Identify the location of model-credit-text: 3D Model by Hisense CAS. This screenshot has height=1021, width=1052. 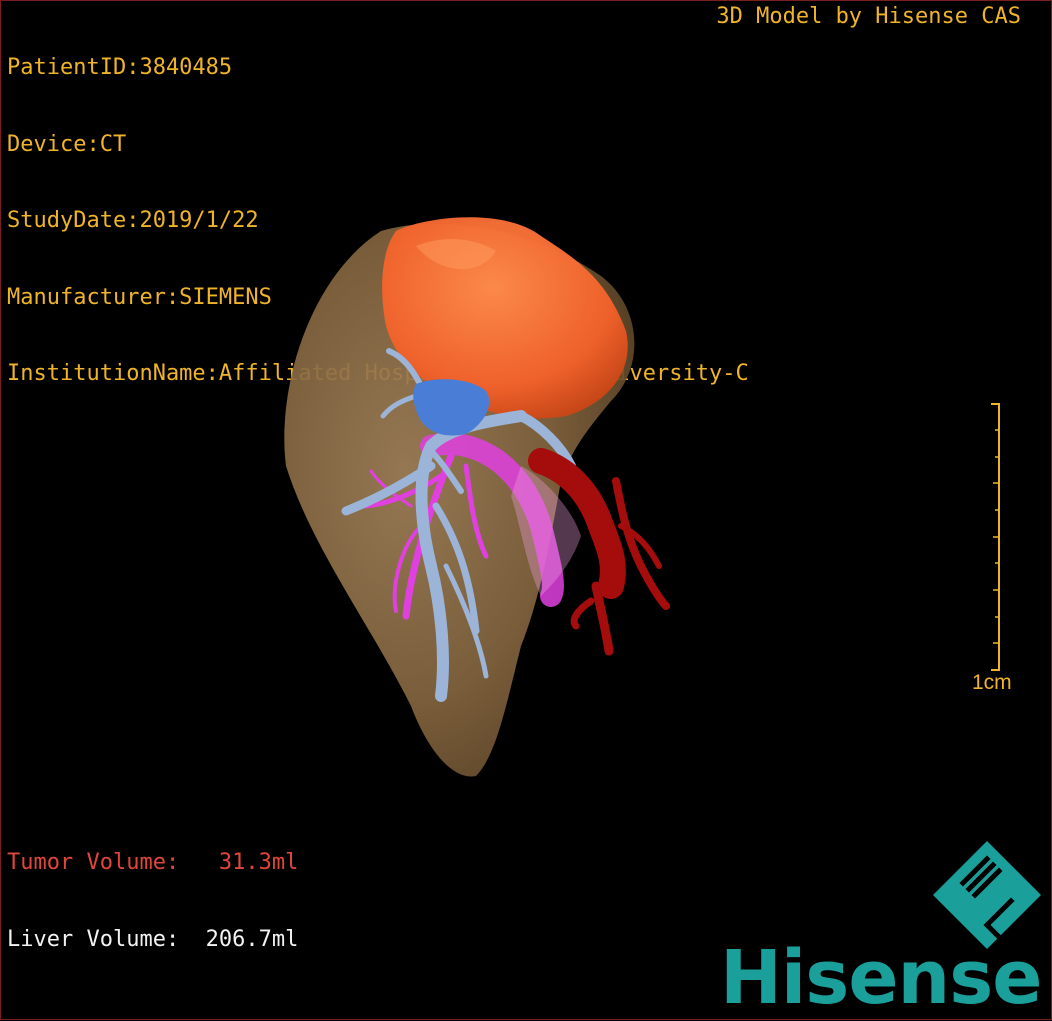
(868, 16).